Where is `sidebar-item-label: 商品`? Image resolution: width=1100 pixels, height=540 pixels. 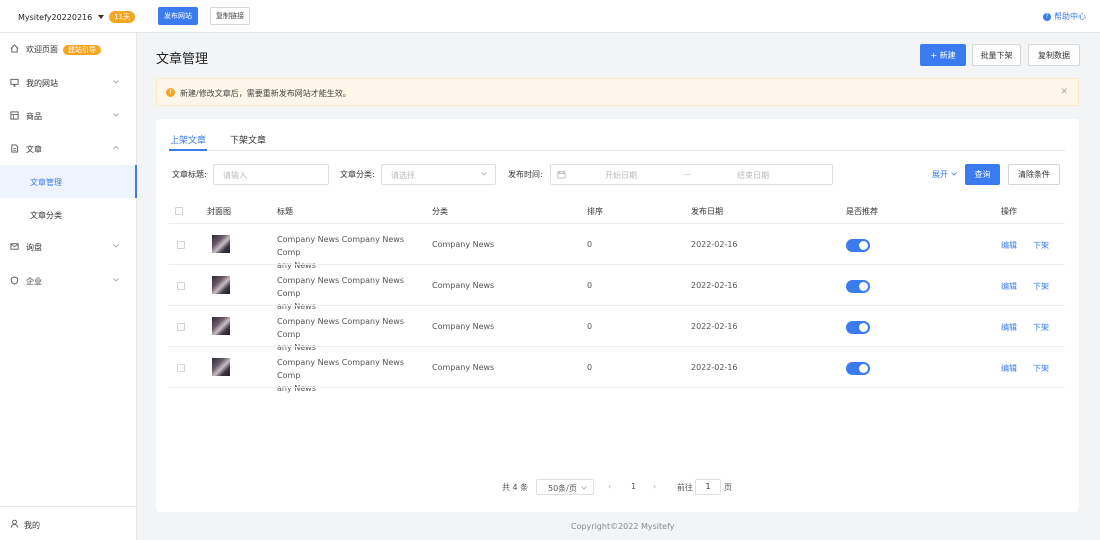 sidebar-item-label: 商品 is located at coordinates (34, 116).